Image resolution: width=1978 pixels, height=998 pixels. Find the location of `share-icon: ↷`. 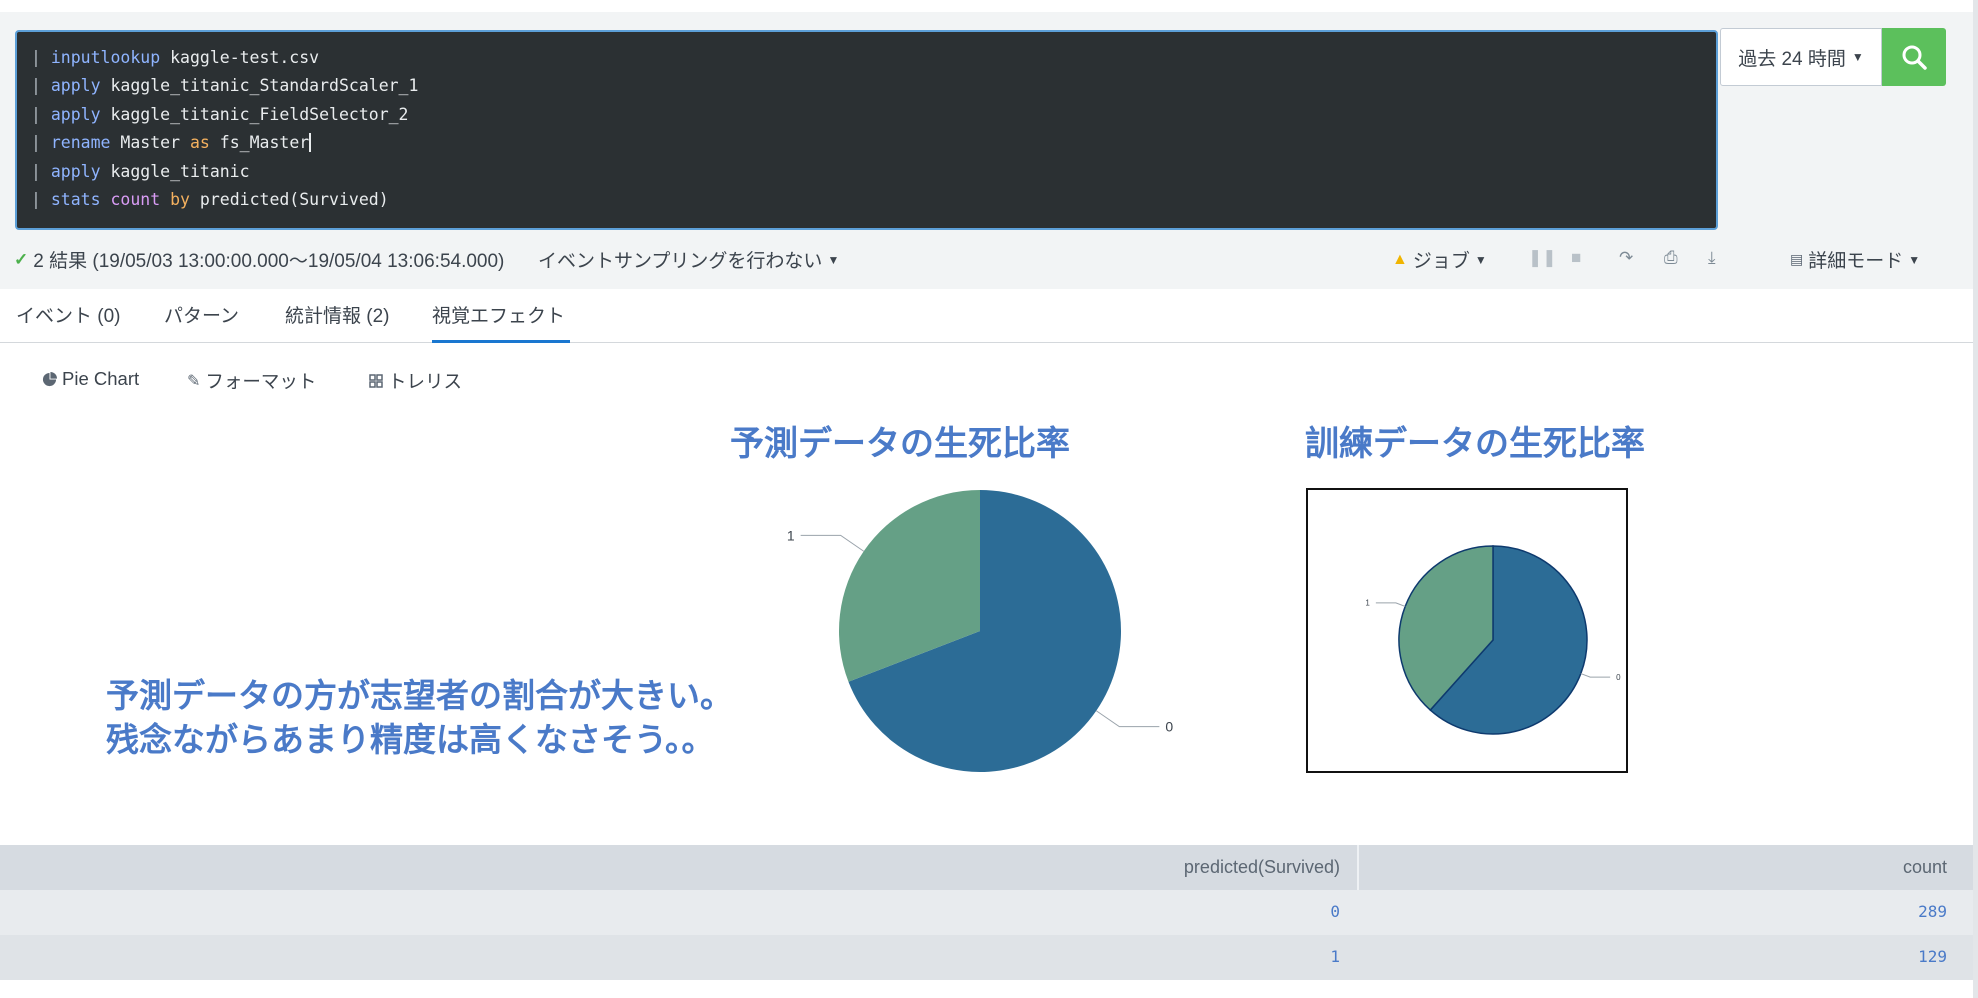

share-icon: ↷ is located at coordinates (1626, 258).